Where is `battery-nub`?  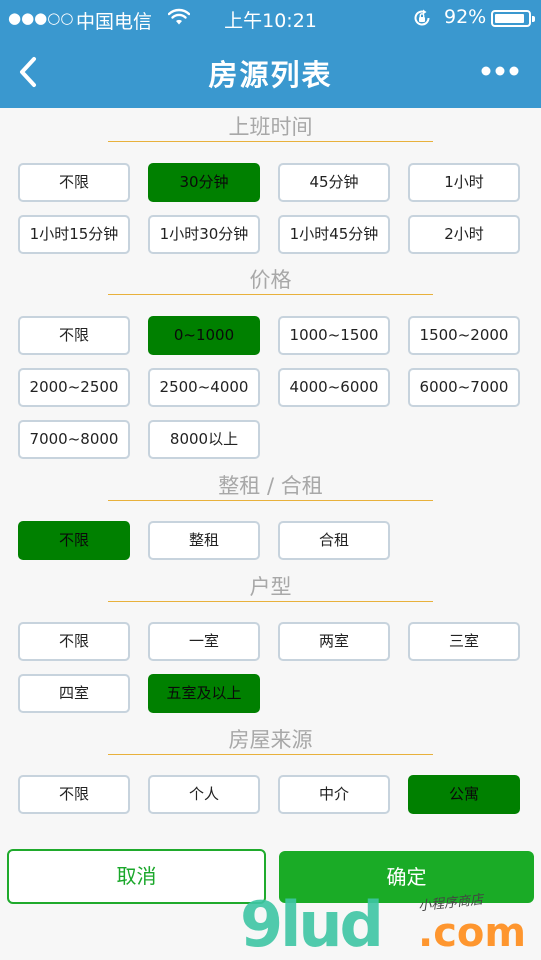 battery-nub is located at coordinates (533, 19).